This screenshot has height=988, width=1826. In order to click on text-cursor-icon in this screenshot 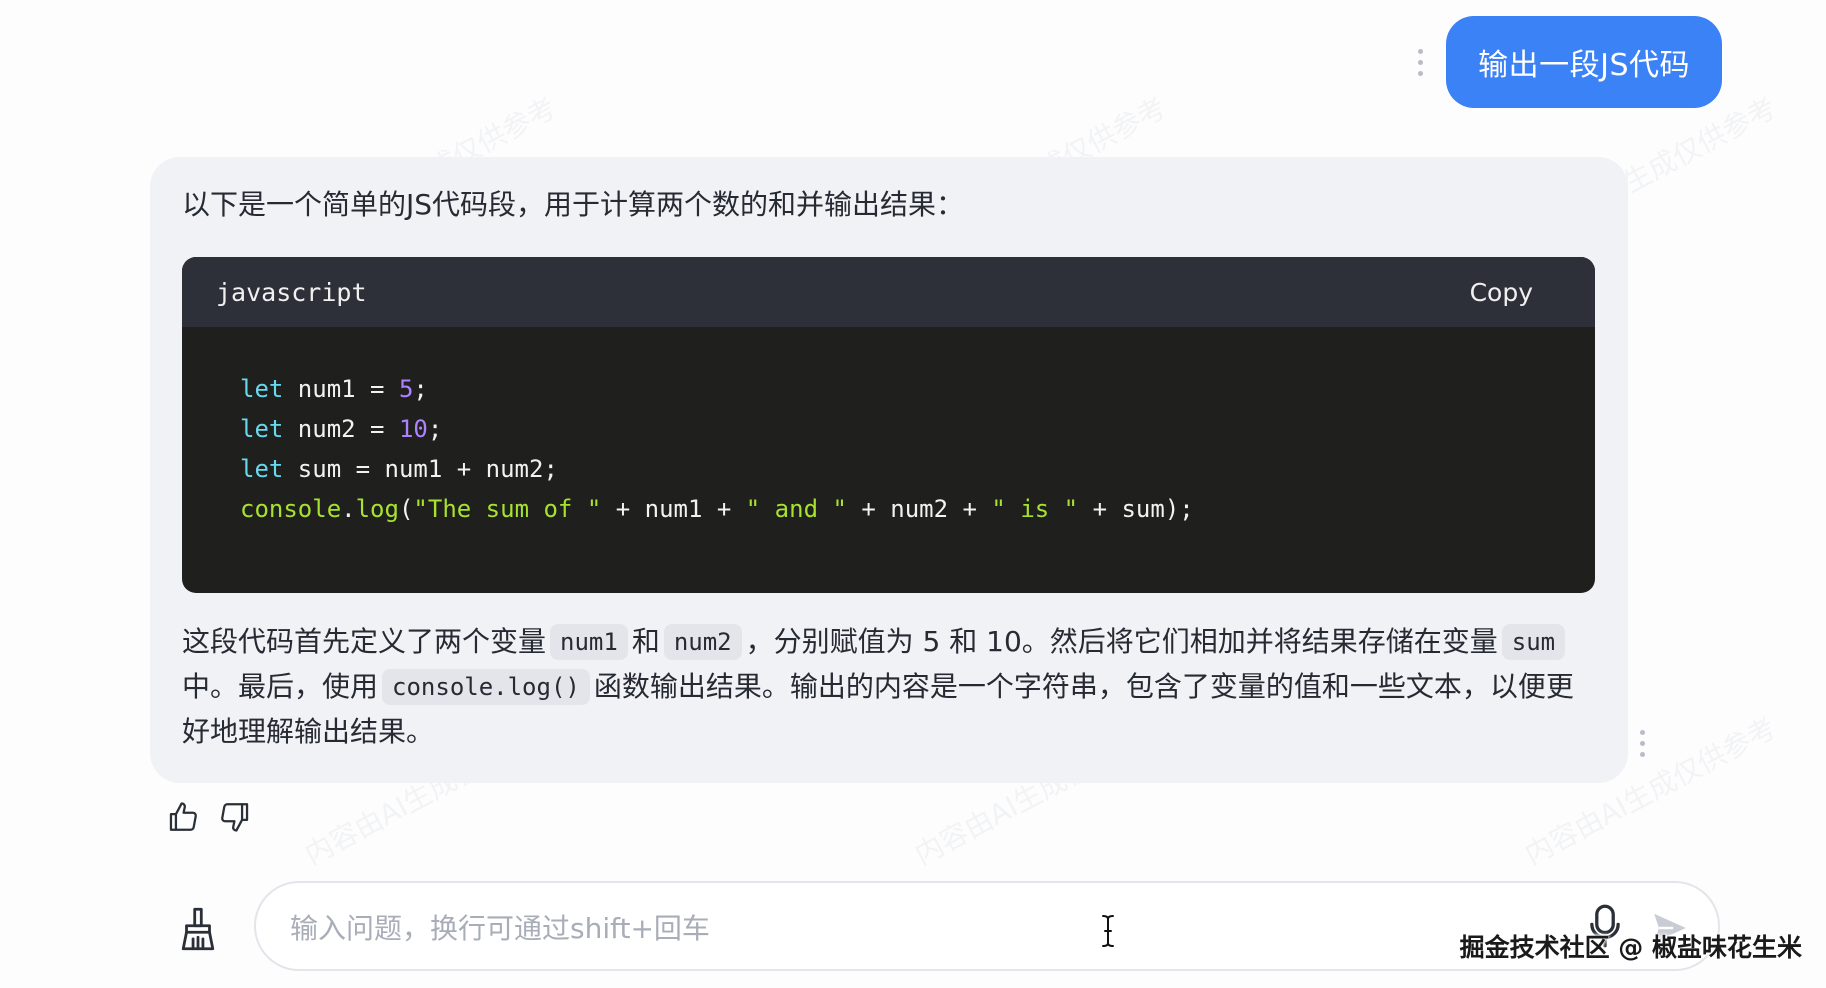, I will do `click(1108, 931)`.